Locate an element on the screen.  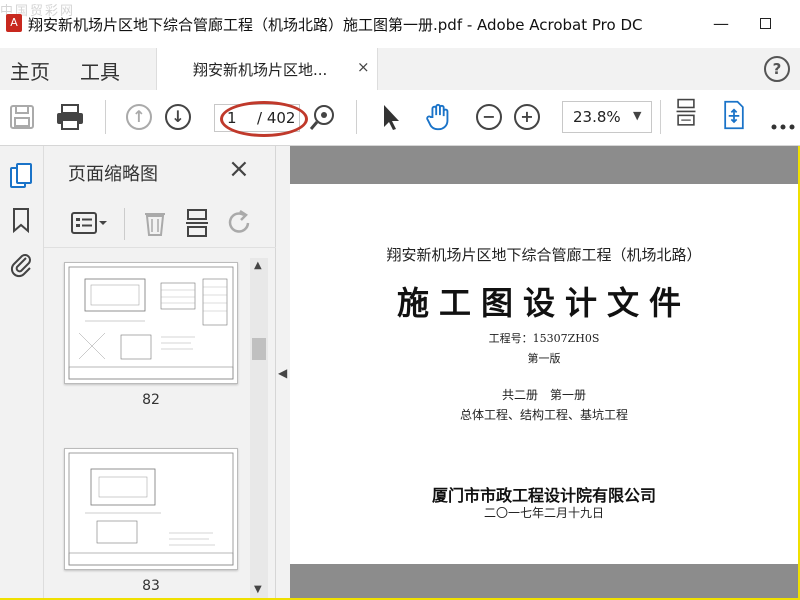
thumbnail-options-icon is located at coordinates (89, 223).